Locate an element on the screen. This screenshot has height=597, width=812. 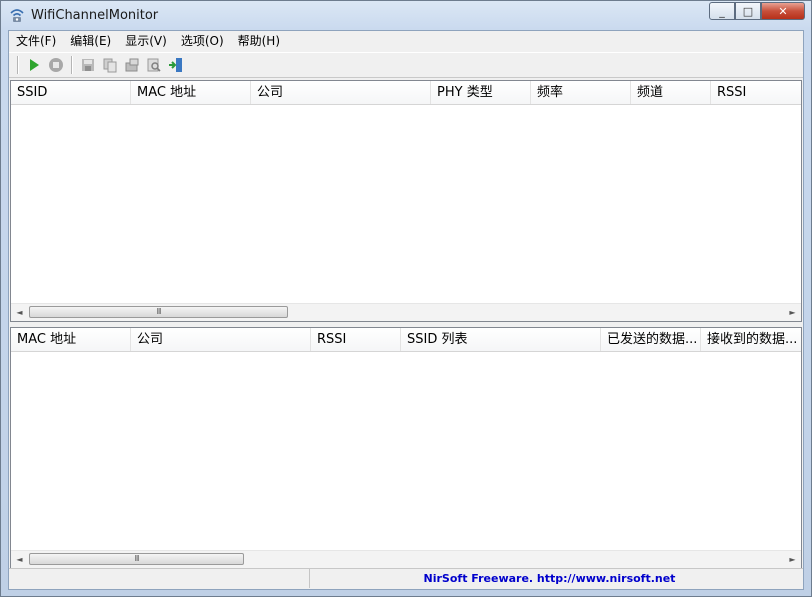
title-bar: WifiChannelMonitor _ □ ✕ is located at coordinates (406, 16).